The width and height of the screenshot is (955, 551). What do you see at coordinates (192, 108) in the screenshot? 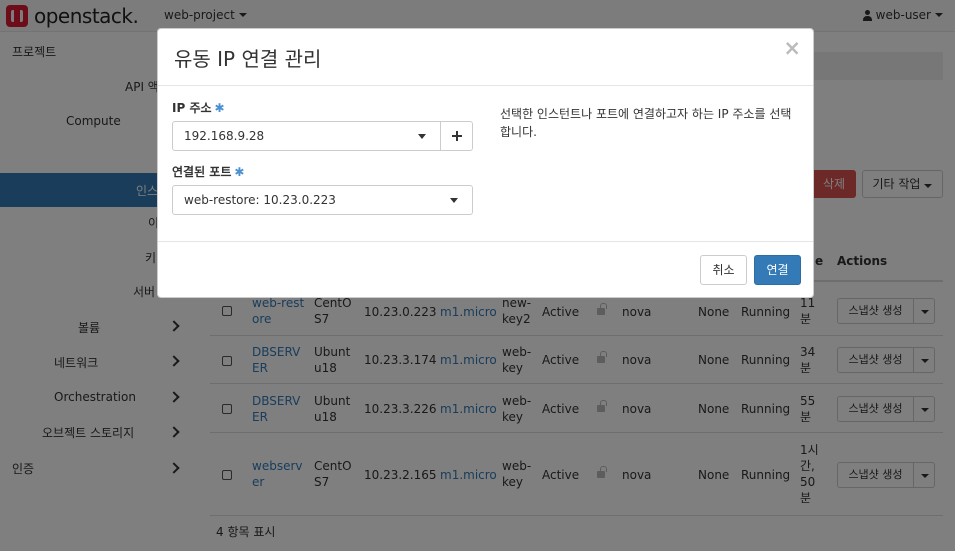
I see `ip-address-label-text: IP 주소` at bounding box center [192, 108].